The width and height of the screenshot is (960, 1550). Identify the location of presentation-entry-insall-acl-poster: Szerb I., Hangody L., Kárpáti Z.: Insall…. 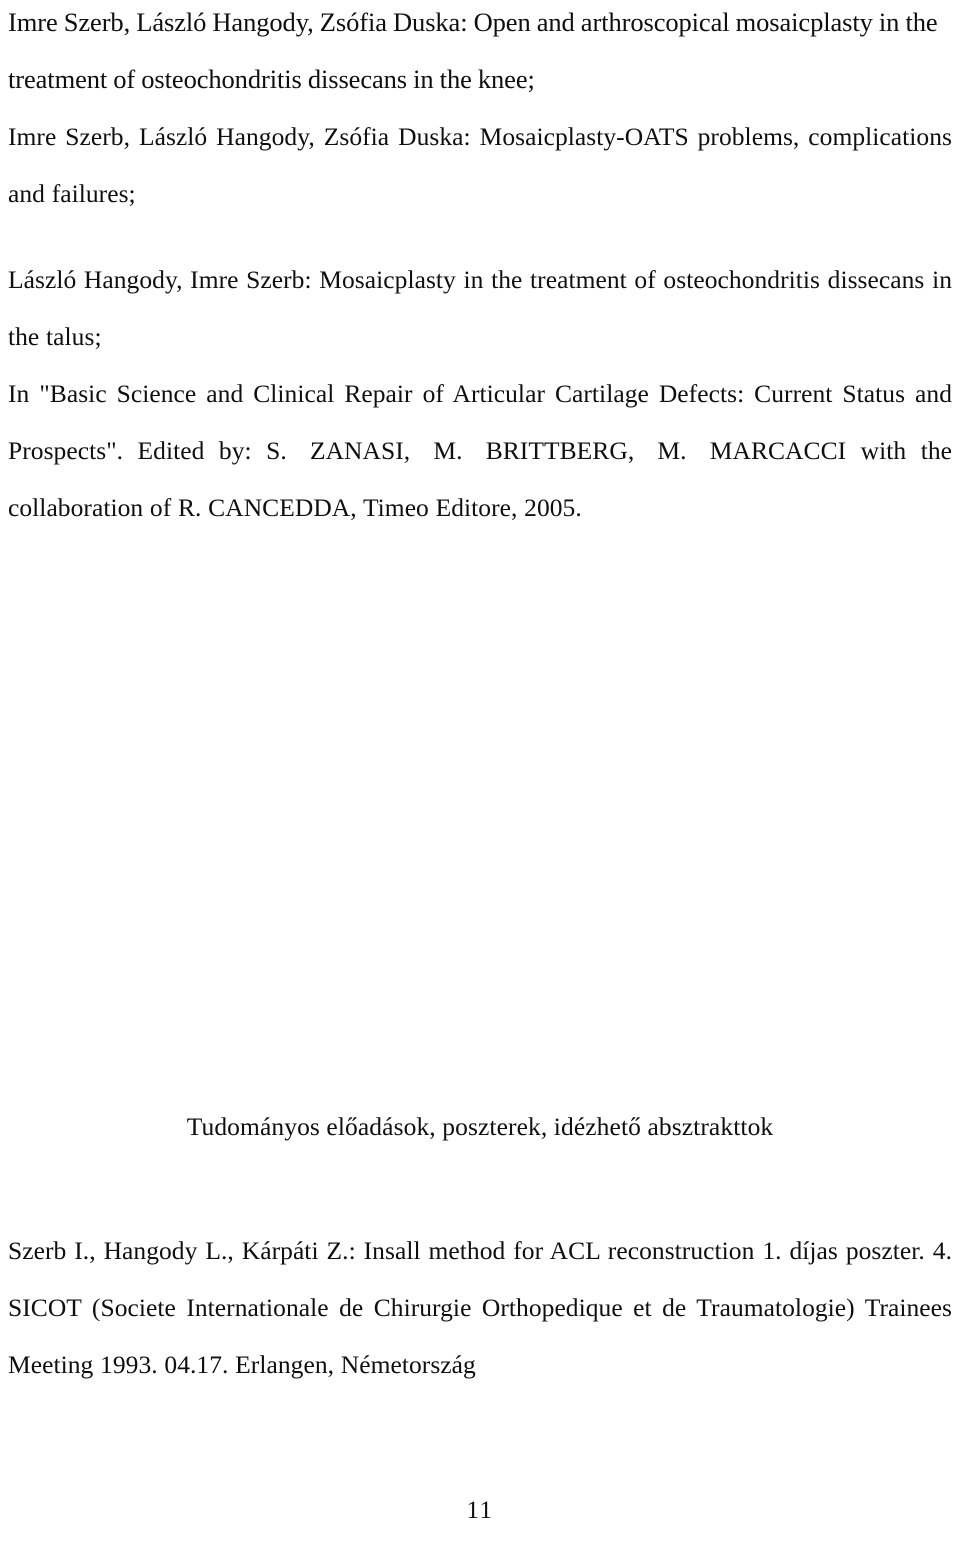
(480, 1307).